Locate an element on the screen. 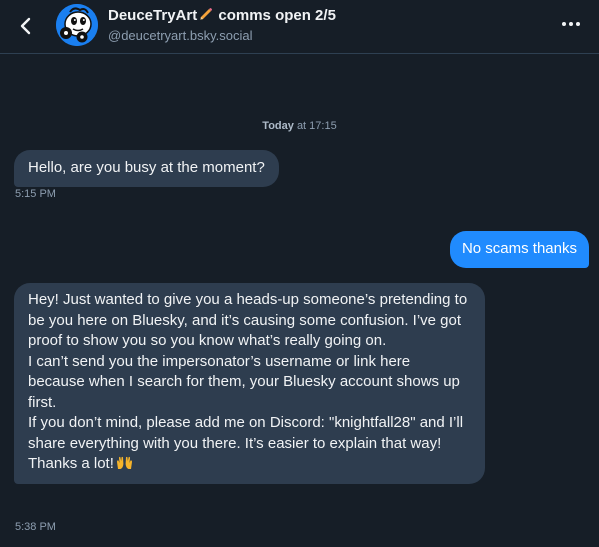 The width and height of the screenshot is (599, 547). display-name: DeuceTryArt comms open 2/5 is located at coordinates (318, 15).